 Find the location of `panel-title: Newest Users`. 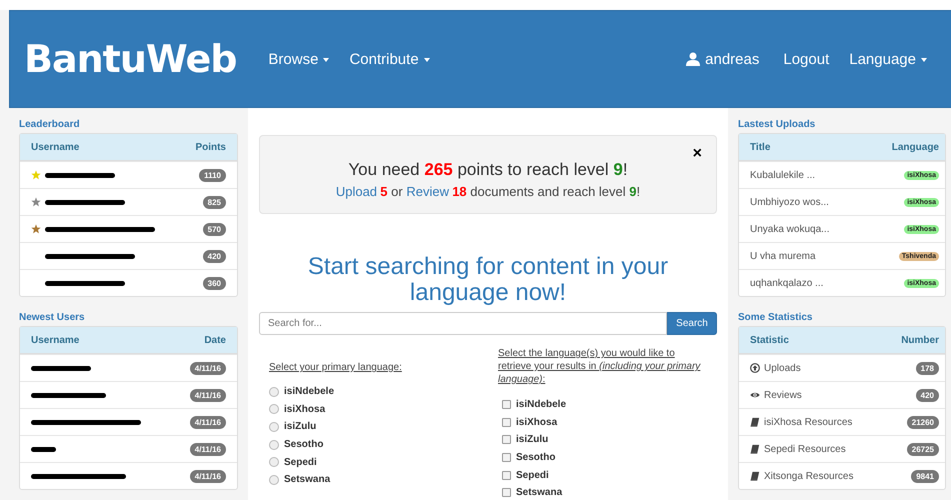

panel-title: Newest Users is located at coordinates (52, 317).